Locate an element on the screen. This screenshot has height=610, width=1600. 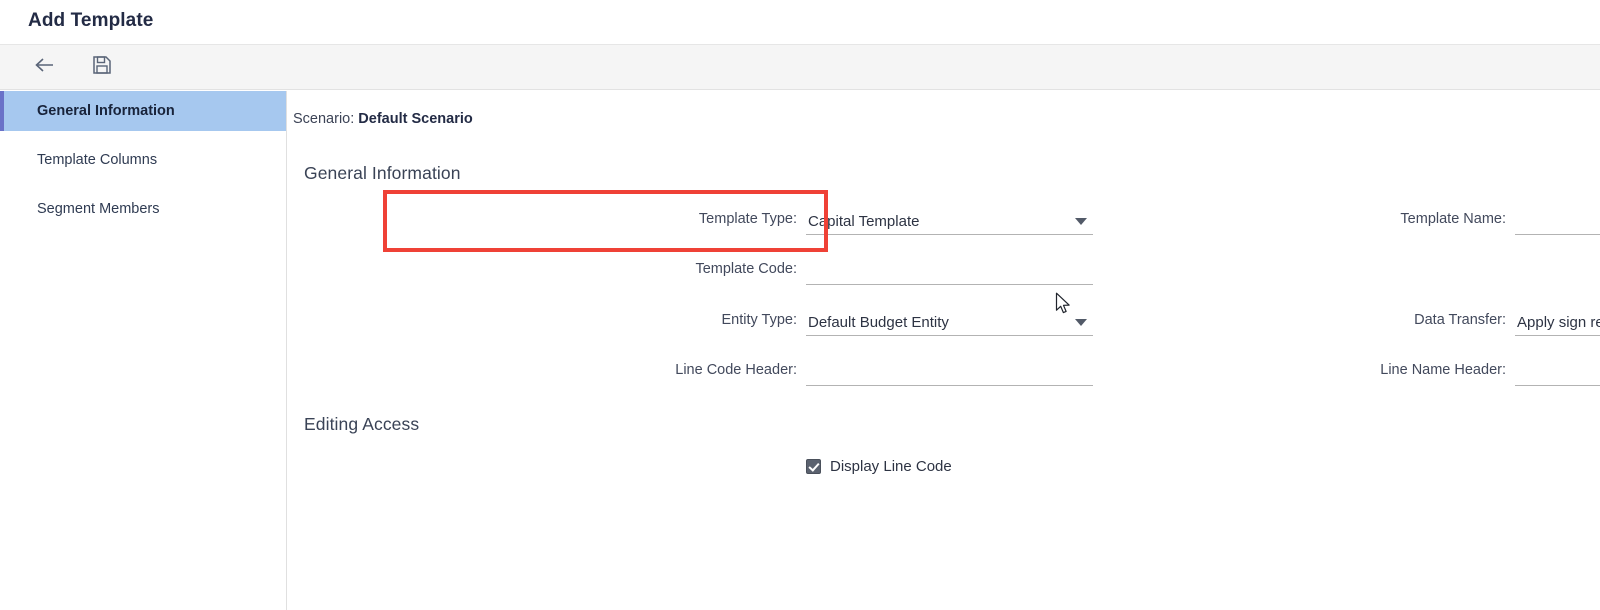
display-line-code-label: Display Line Code is located at coordinates (891, 466).